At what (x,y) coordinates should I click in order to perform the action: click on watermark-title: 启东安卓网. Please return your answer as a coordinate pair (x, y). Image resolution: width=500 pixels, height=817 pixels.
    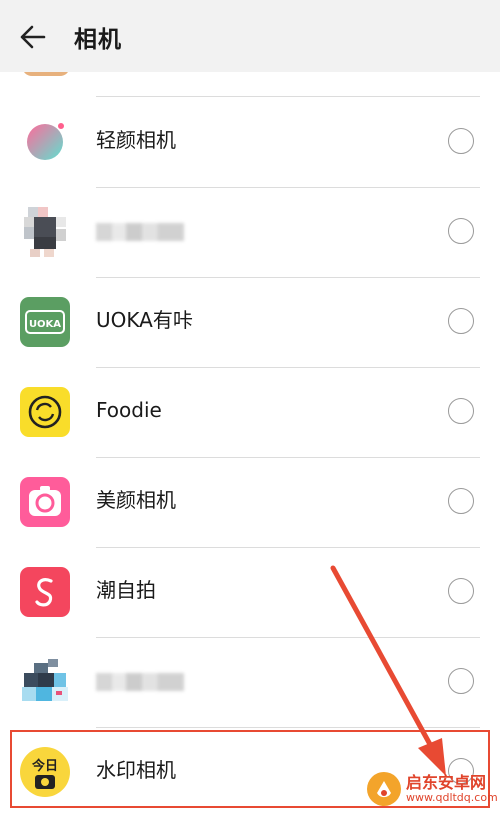
    Looking at the image, I should click on (446, 782).